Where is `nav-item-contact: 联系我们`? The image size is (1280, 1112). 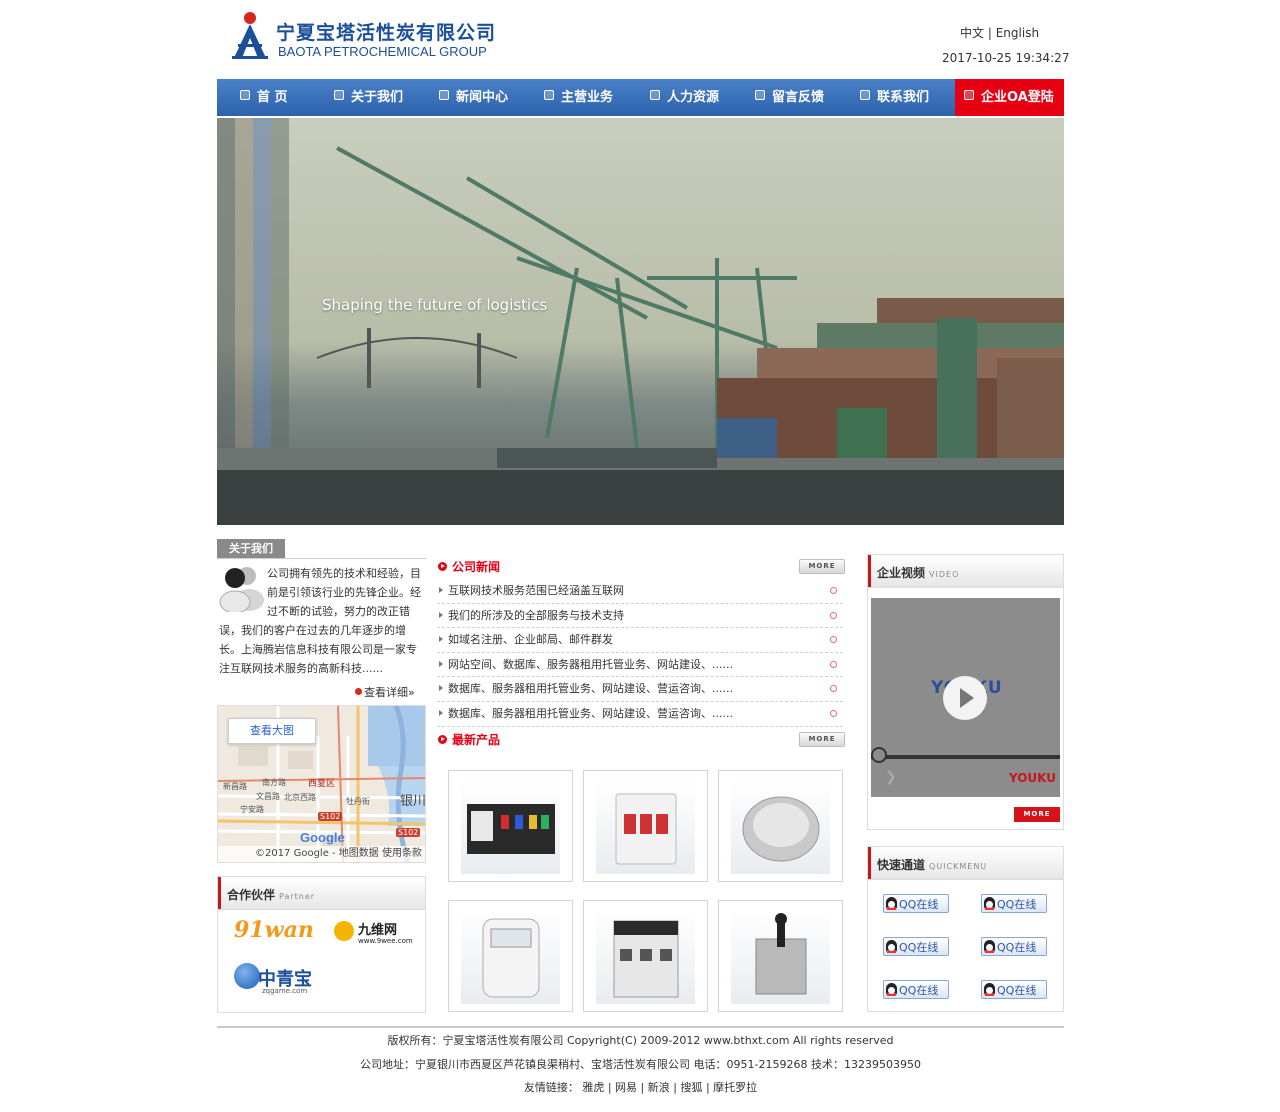 nav-item-contact: 联系我们 is located at coordinates (894, 97).